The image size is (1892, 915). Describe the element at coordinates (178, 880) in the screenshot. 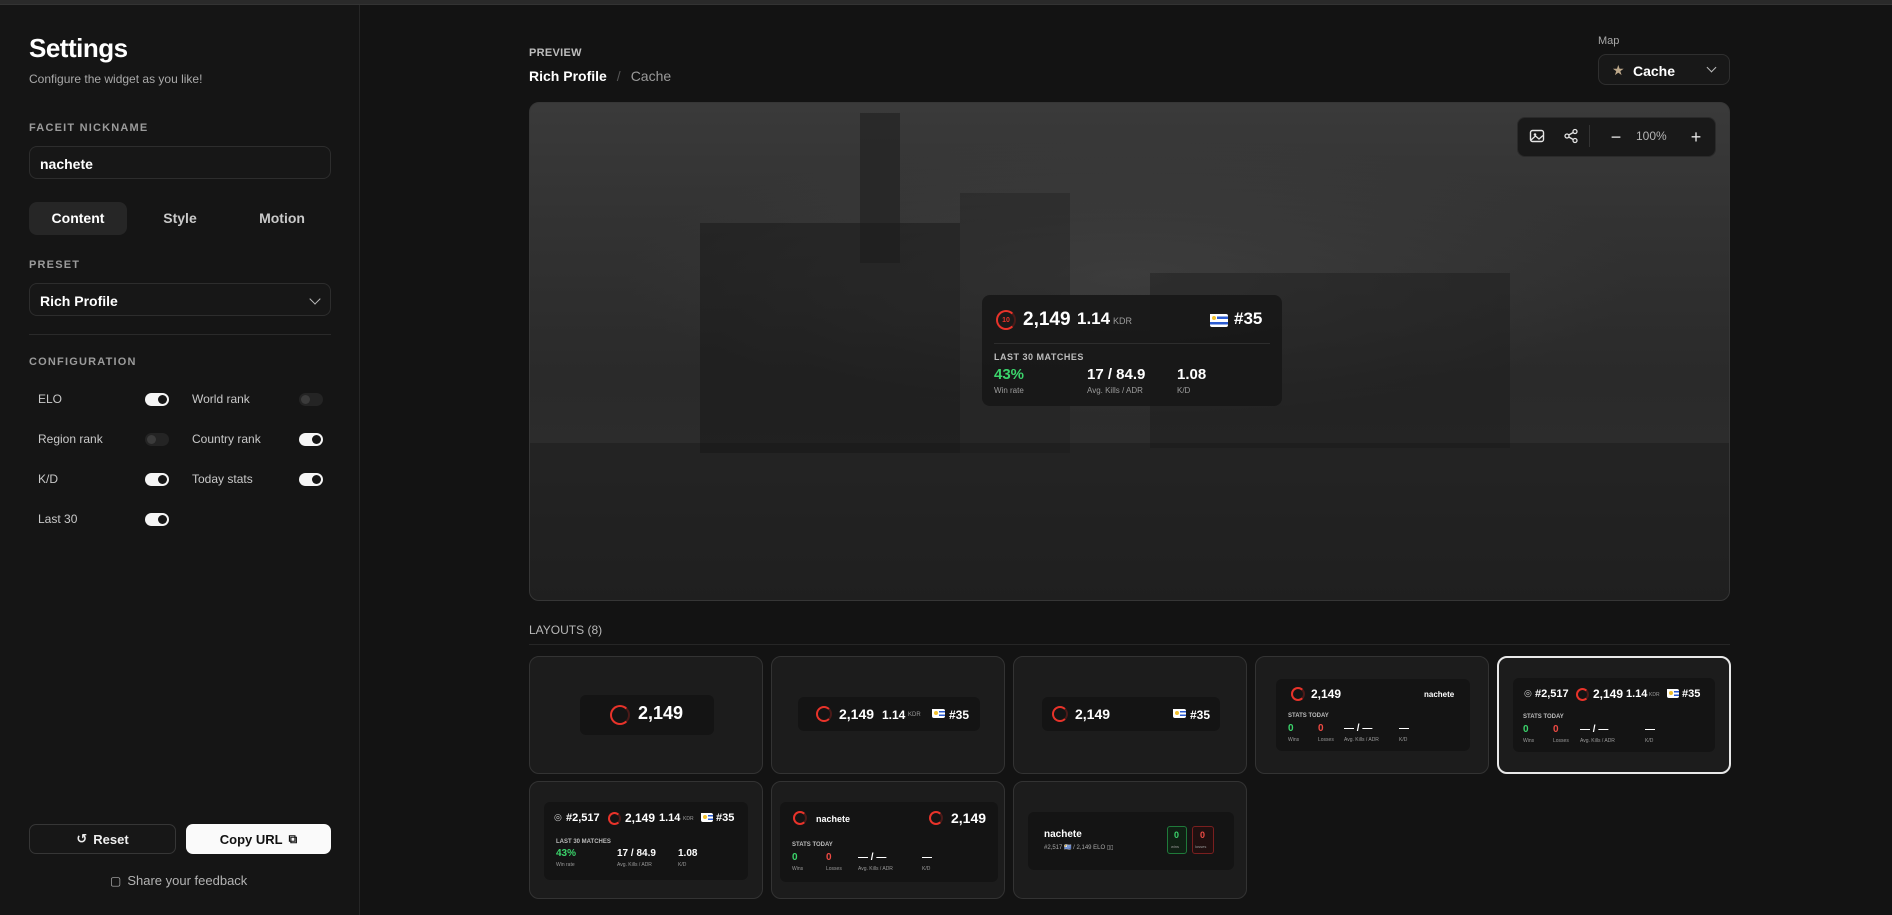

I see `share-feedback-link: ▢ Share your feedback` at that location.